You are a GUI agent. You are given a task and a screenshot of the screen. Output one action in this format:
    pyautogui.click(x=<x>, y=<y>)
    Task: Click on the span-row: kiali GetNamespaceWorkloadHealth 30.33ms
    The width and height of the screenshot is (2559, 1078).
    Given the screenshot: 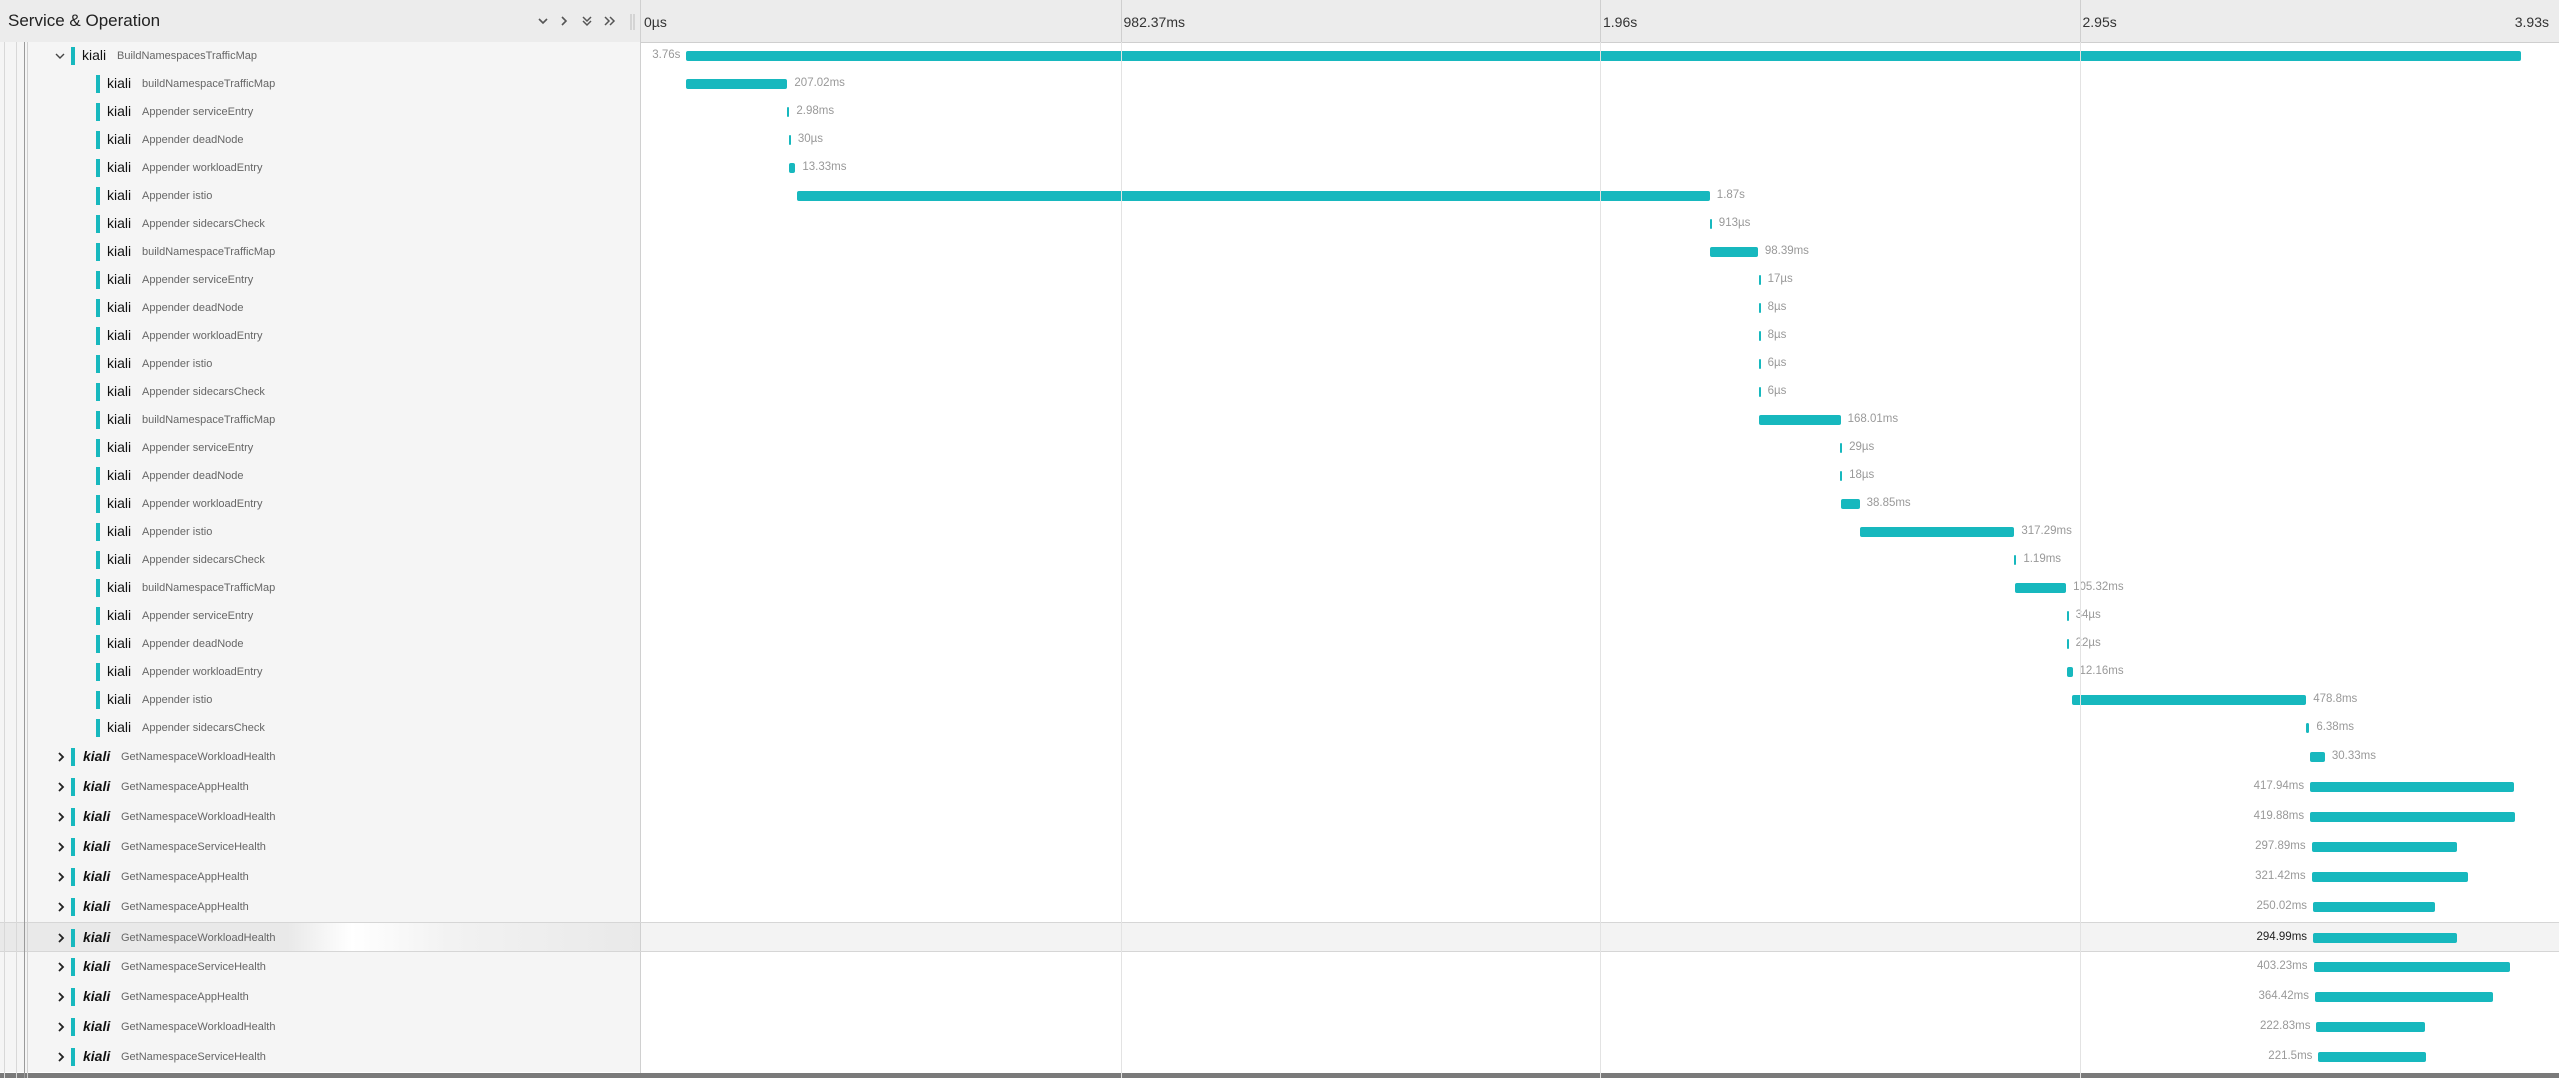 What is the action you would take?
    pyautogui.click(x=1279, y=757)
    